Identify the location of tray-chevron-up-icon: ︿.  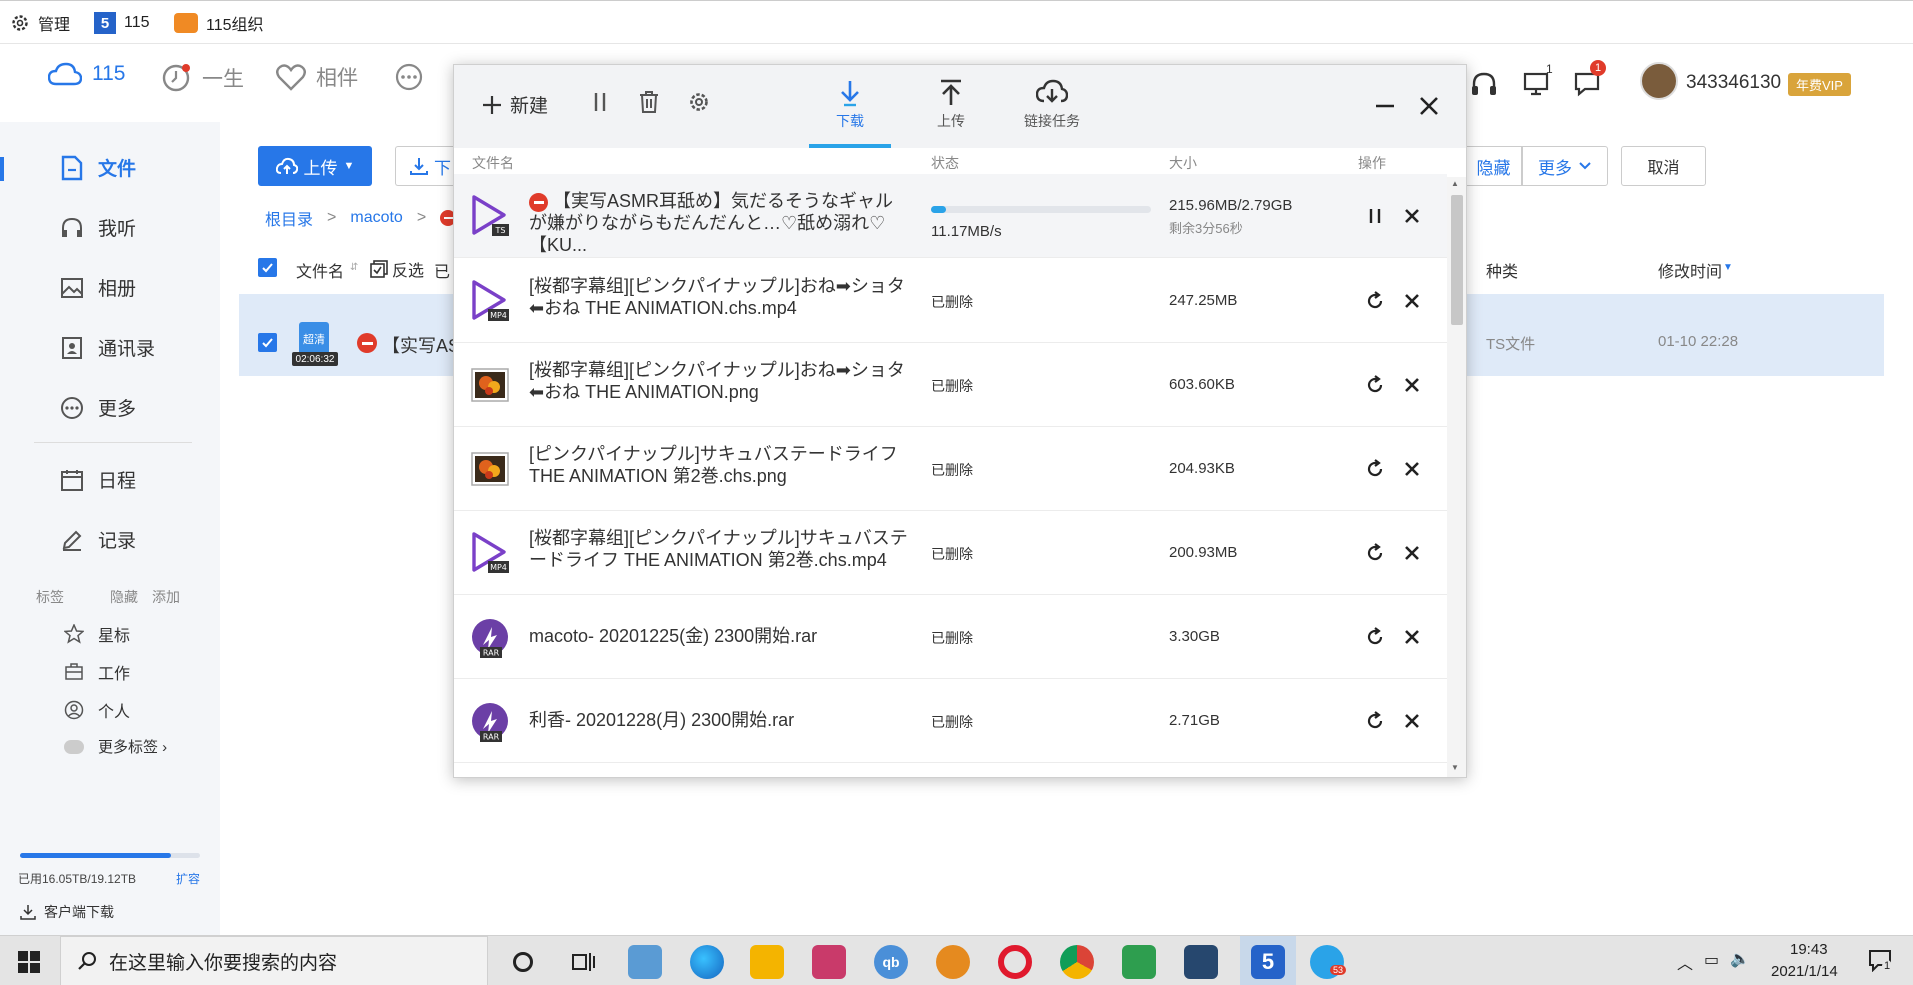
(1685, 962).